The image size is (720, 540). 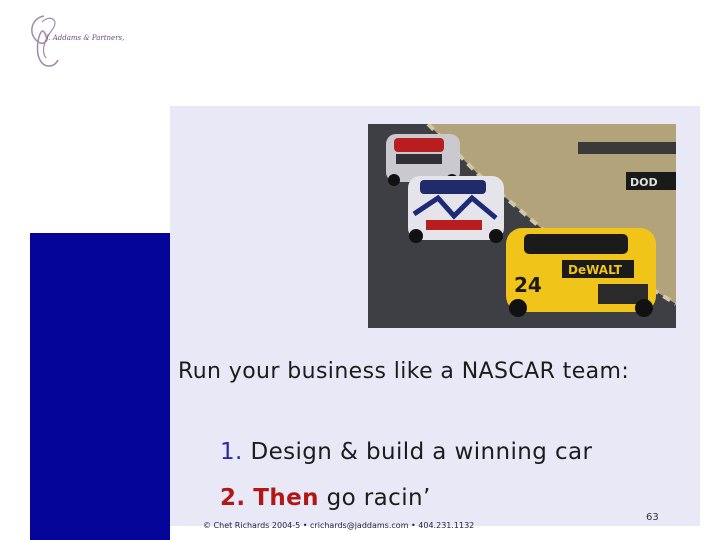 What do you see at coordinates (528, 285) in the screenshot?
I see `svg-text: 24` at bounding box center [528, 285].